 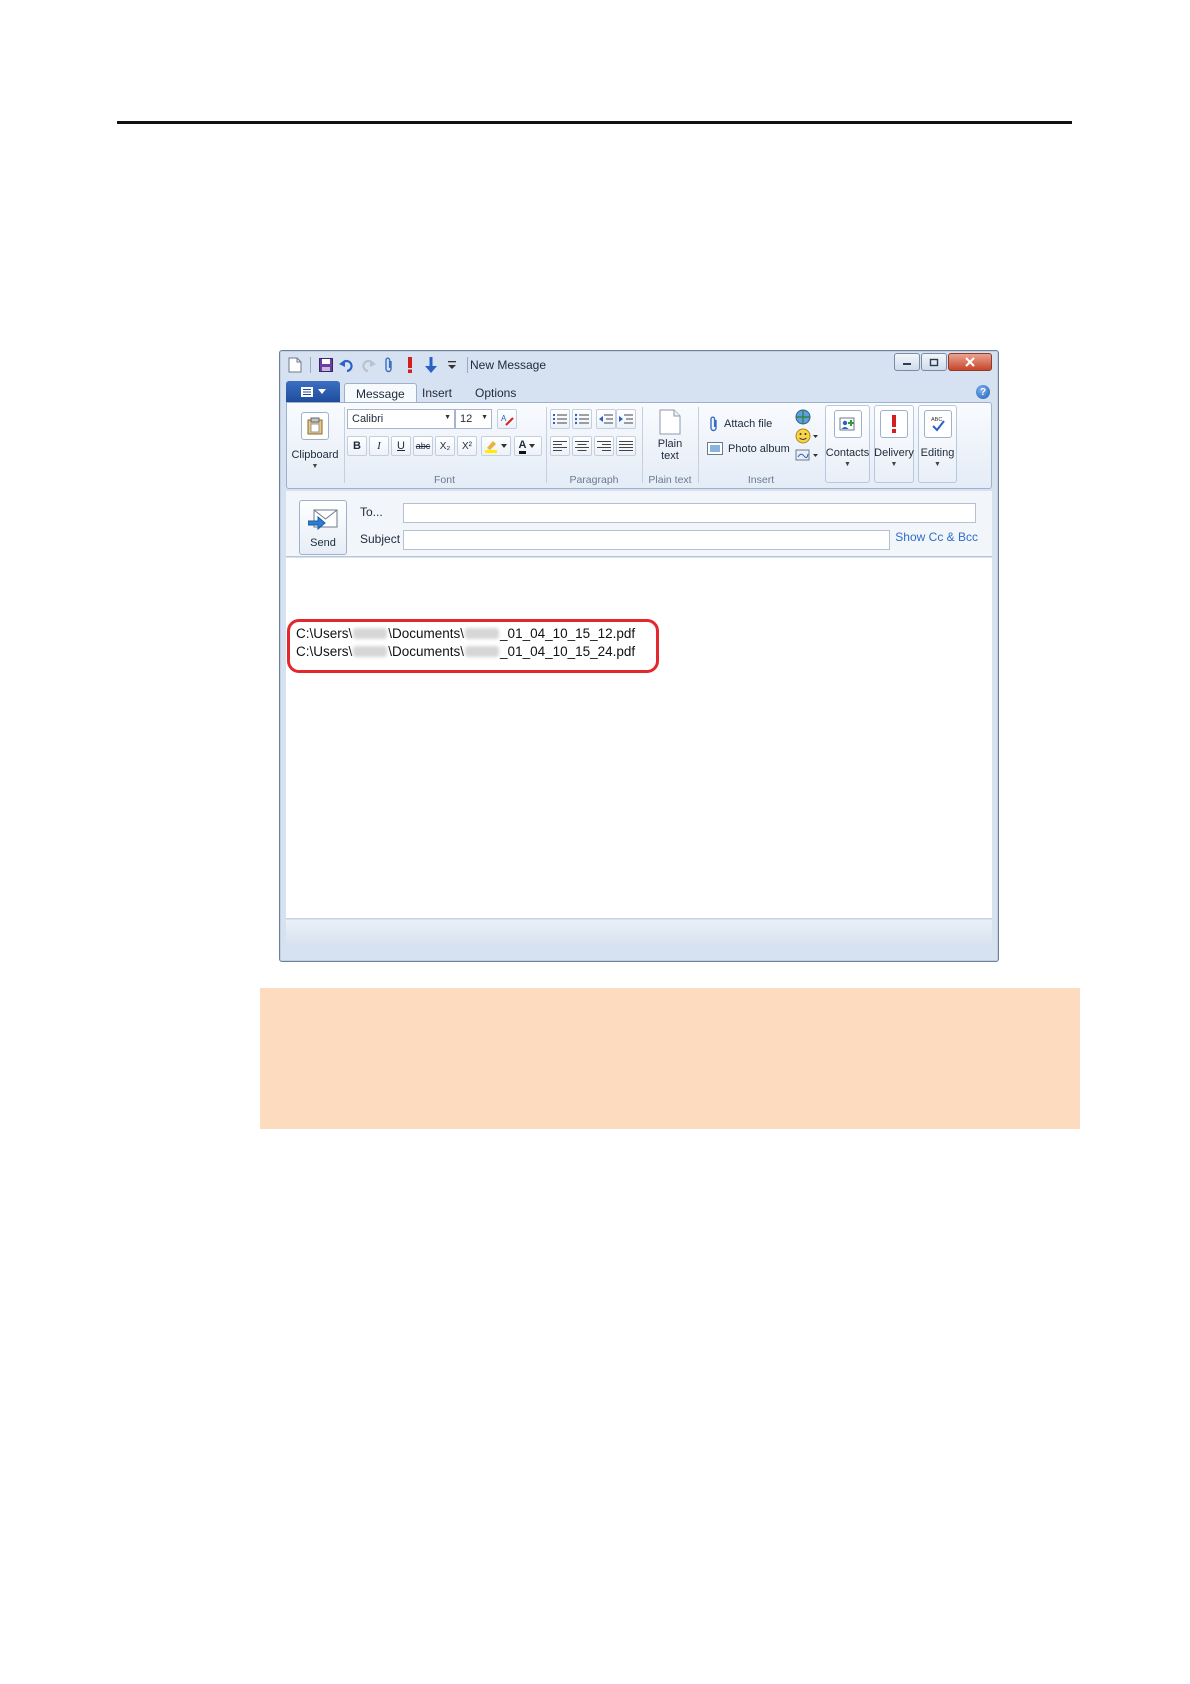 I want to click on status-bar, so click(x=639, y=932).